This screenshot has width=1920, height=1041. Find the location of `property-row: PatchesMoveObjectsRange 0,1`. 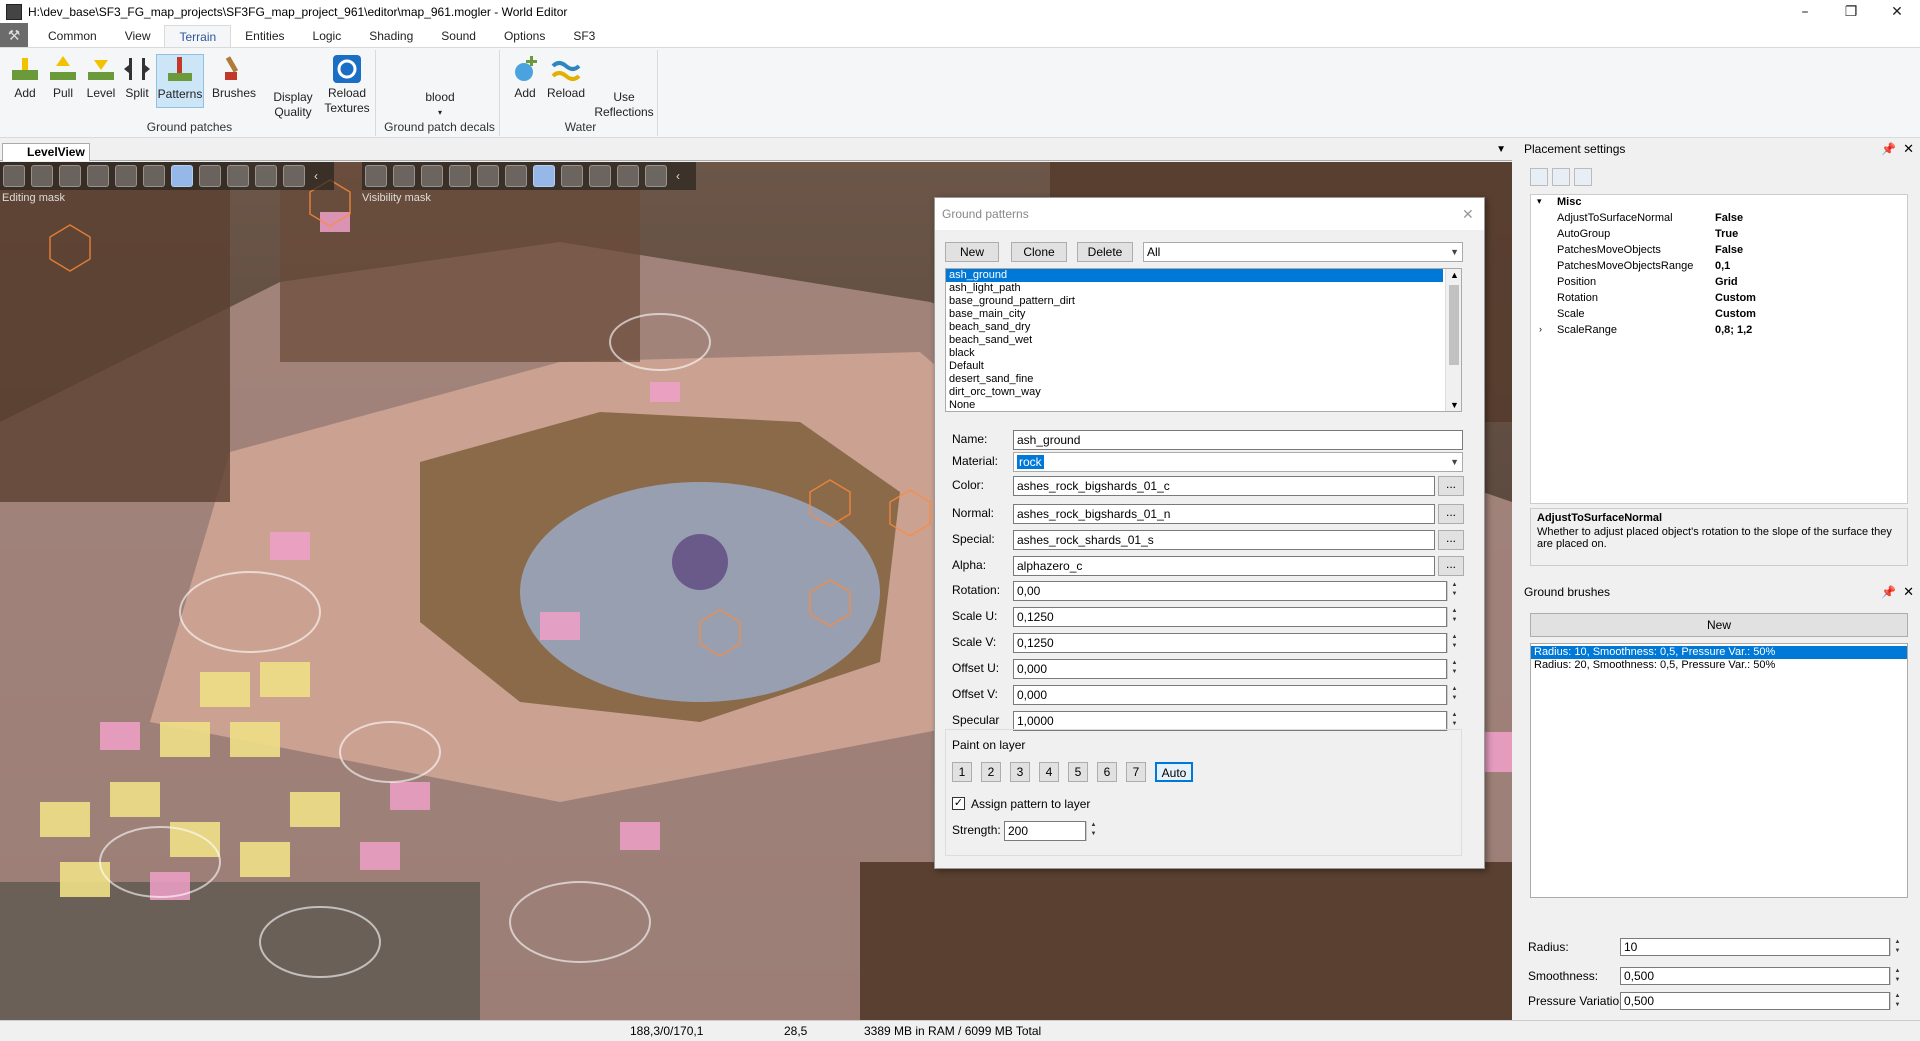

property-row: PatchesMoveObjectsRange 0,1 is located at coordinates (1719, 267).